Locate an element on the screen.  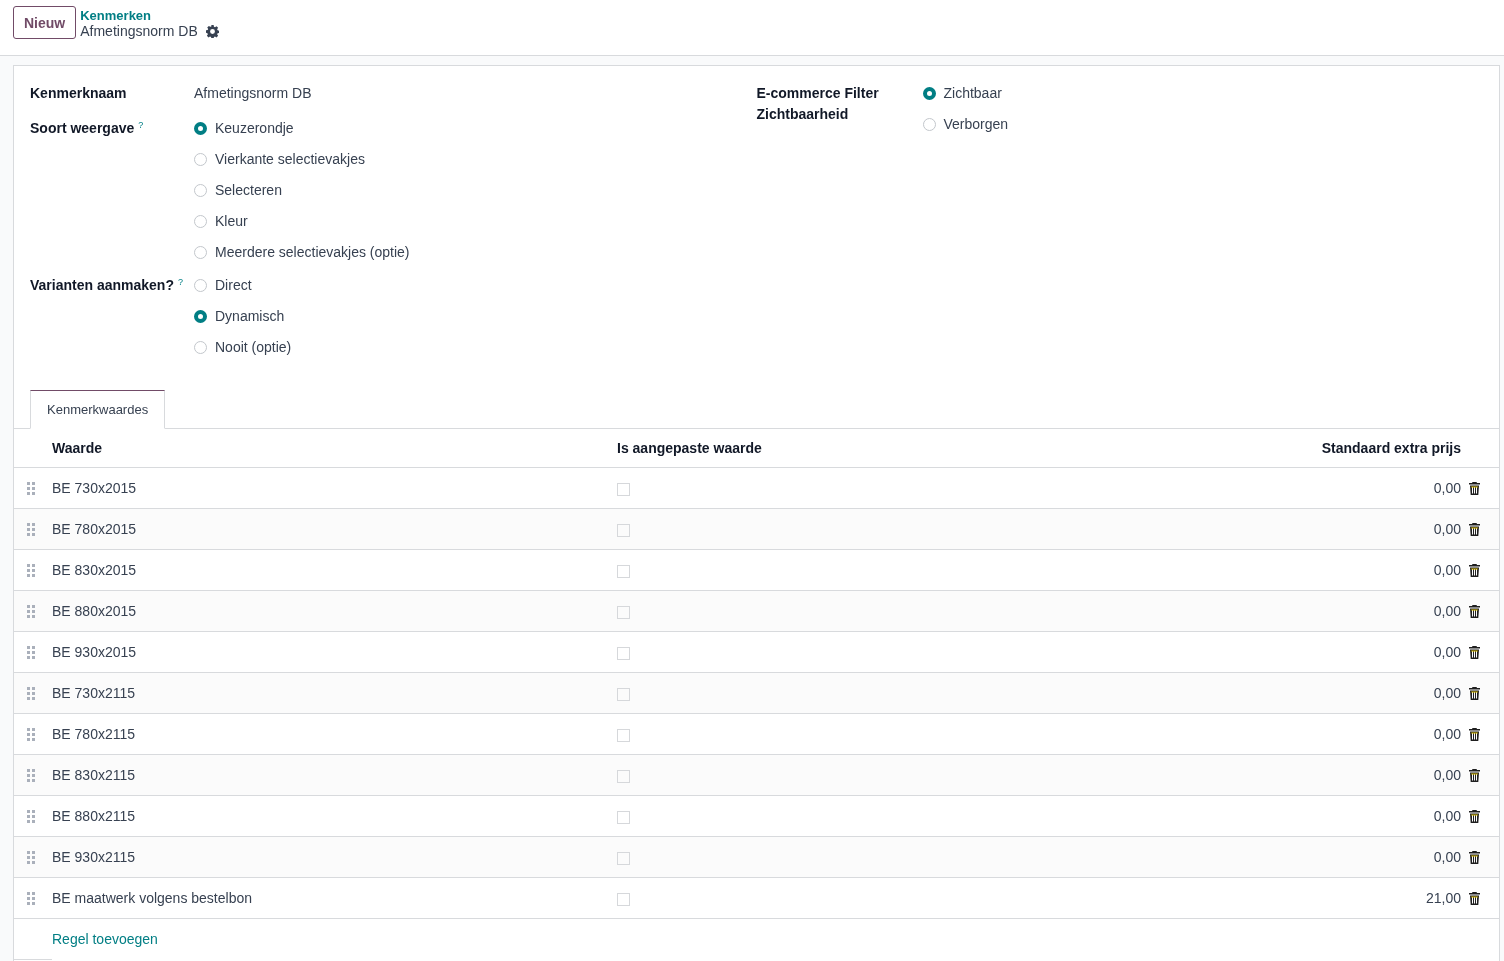
tab: Kenmerkwaardes is located at coordinates (98, 409).